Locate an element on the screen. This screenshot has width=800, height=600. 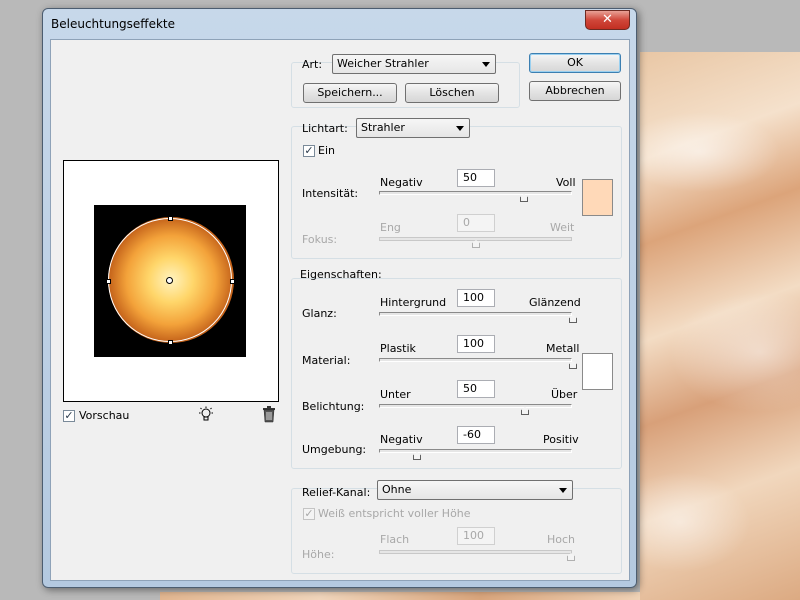
cancel-button: Abbrechen is located at coordinates (575, 91).